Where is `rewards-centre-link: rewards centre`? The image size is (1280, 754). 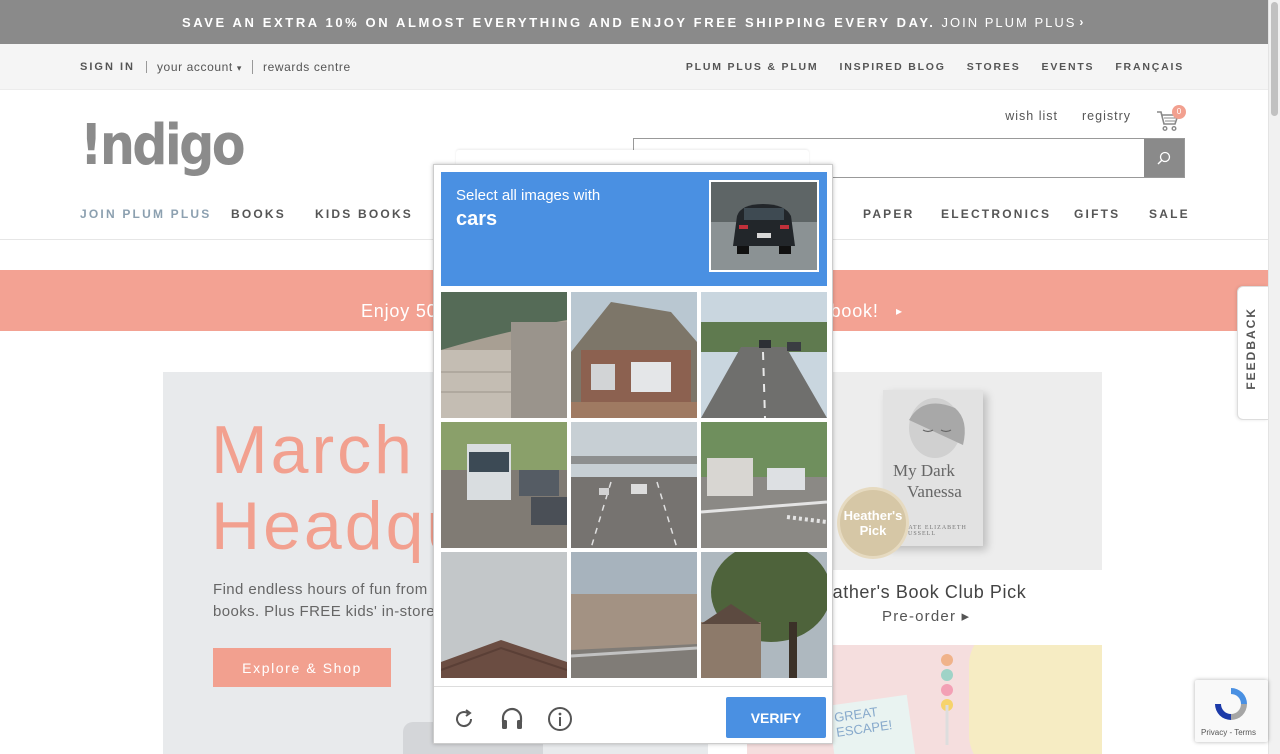
rewards-centre-link: rewards centre is located at coordinates (302, 67).